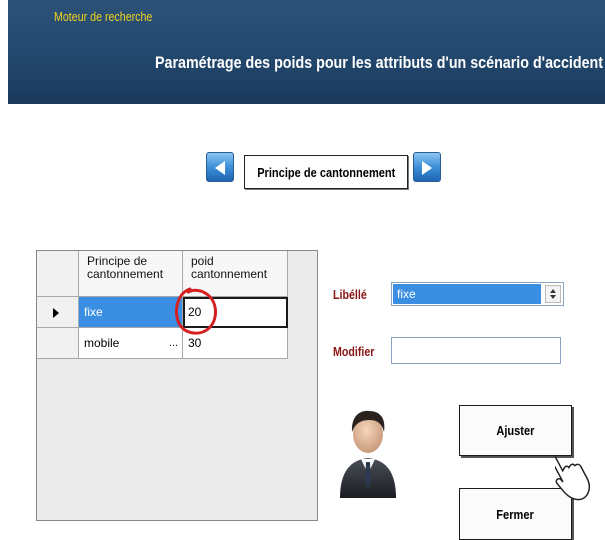 The height and width of the screenshot is (540, 605). What do you see at coordinates (368, 454) in the screenshot?
I see `user-avatar-icon` at bounding box center [368, 454].